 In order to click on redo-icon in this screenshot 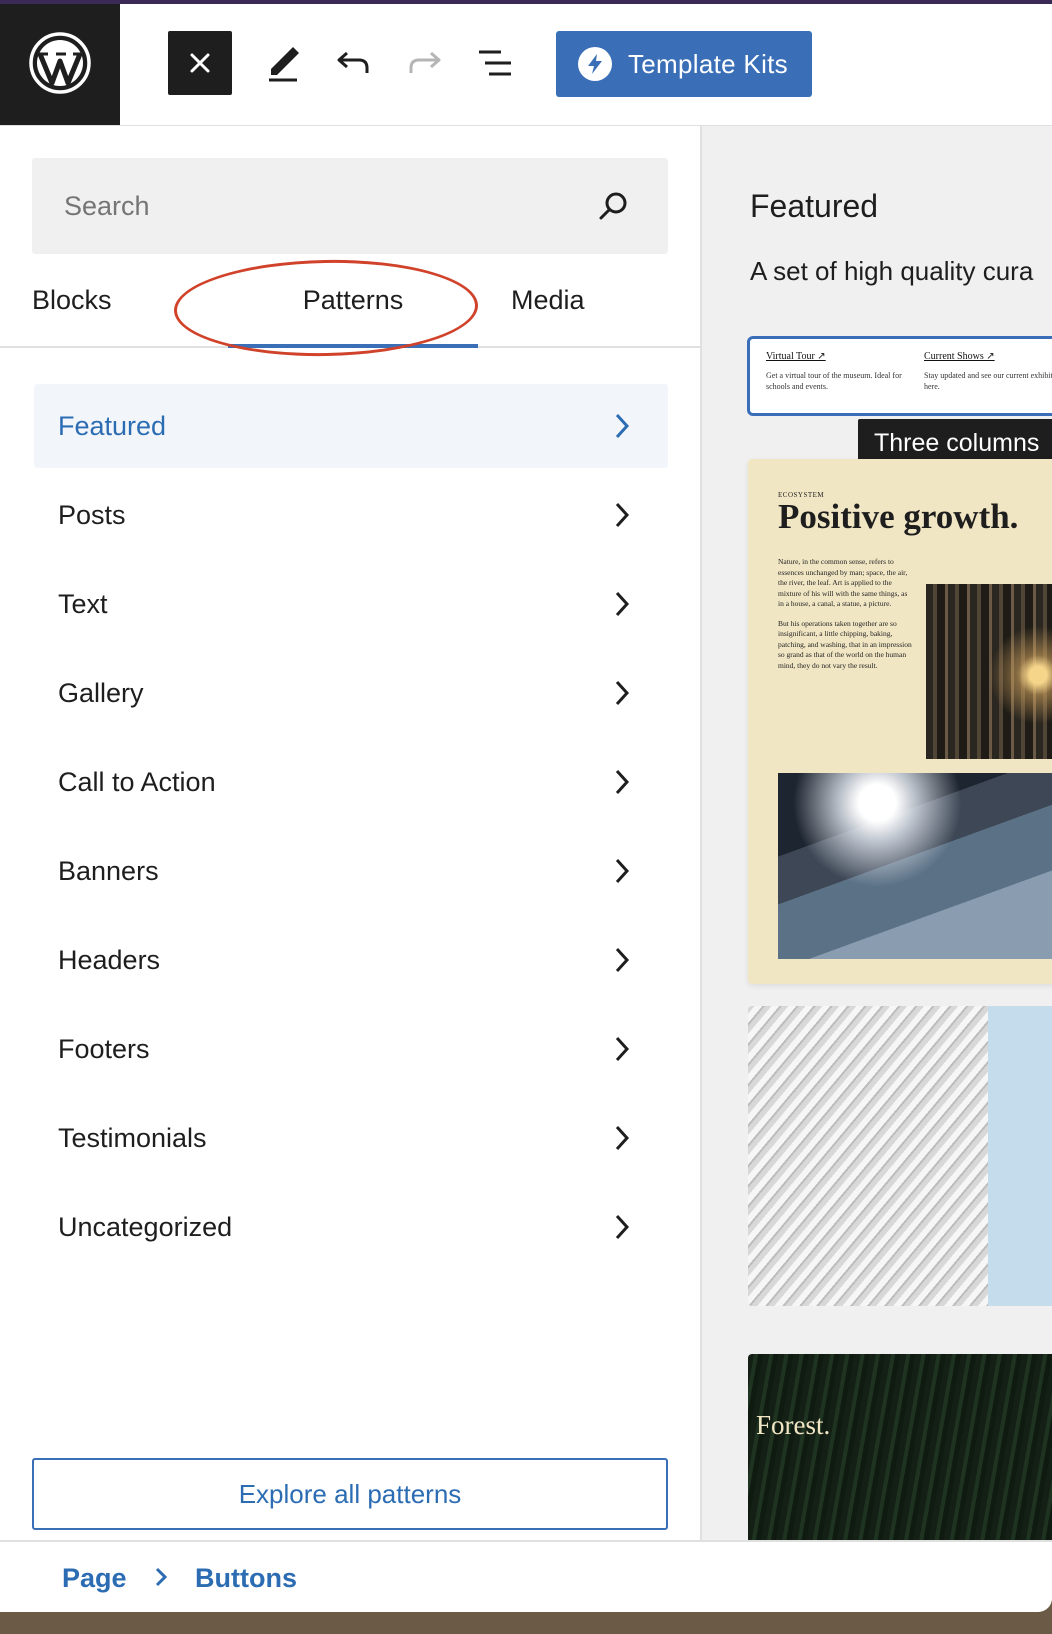, I will do `click(425, 62)`.